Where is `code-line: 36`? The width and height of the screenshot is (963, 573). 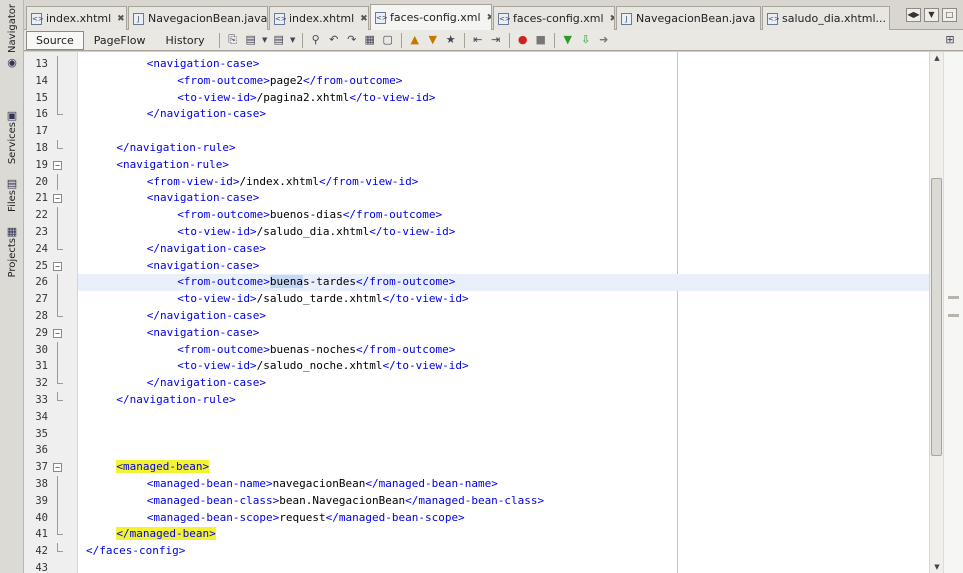
code-line: 36 is located at coordinates (482, 450).